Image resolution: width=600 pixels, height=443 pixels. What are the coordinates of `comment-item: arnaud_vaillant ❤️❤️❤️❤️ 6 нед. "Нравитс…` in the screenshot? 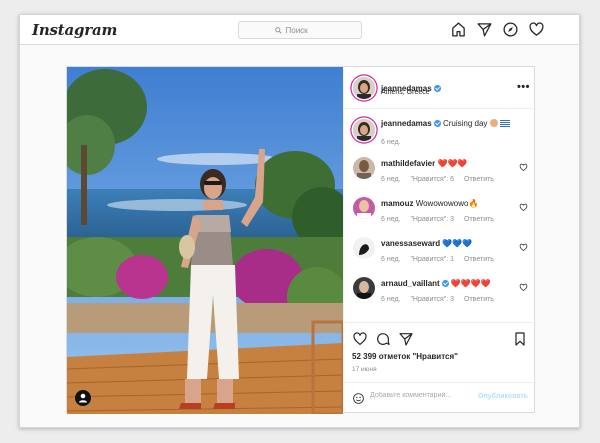 It's located at (440, 297).